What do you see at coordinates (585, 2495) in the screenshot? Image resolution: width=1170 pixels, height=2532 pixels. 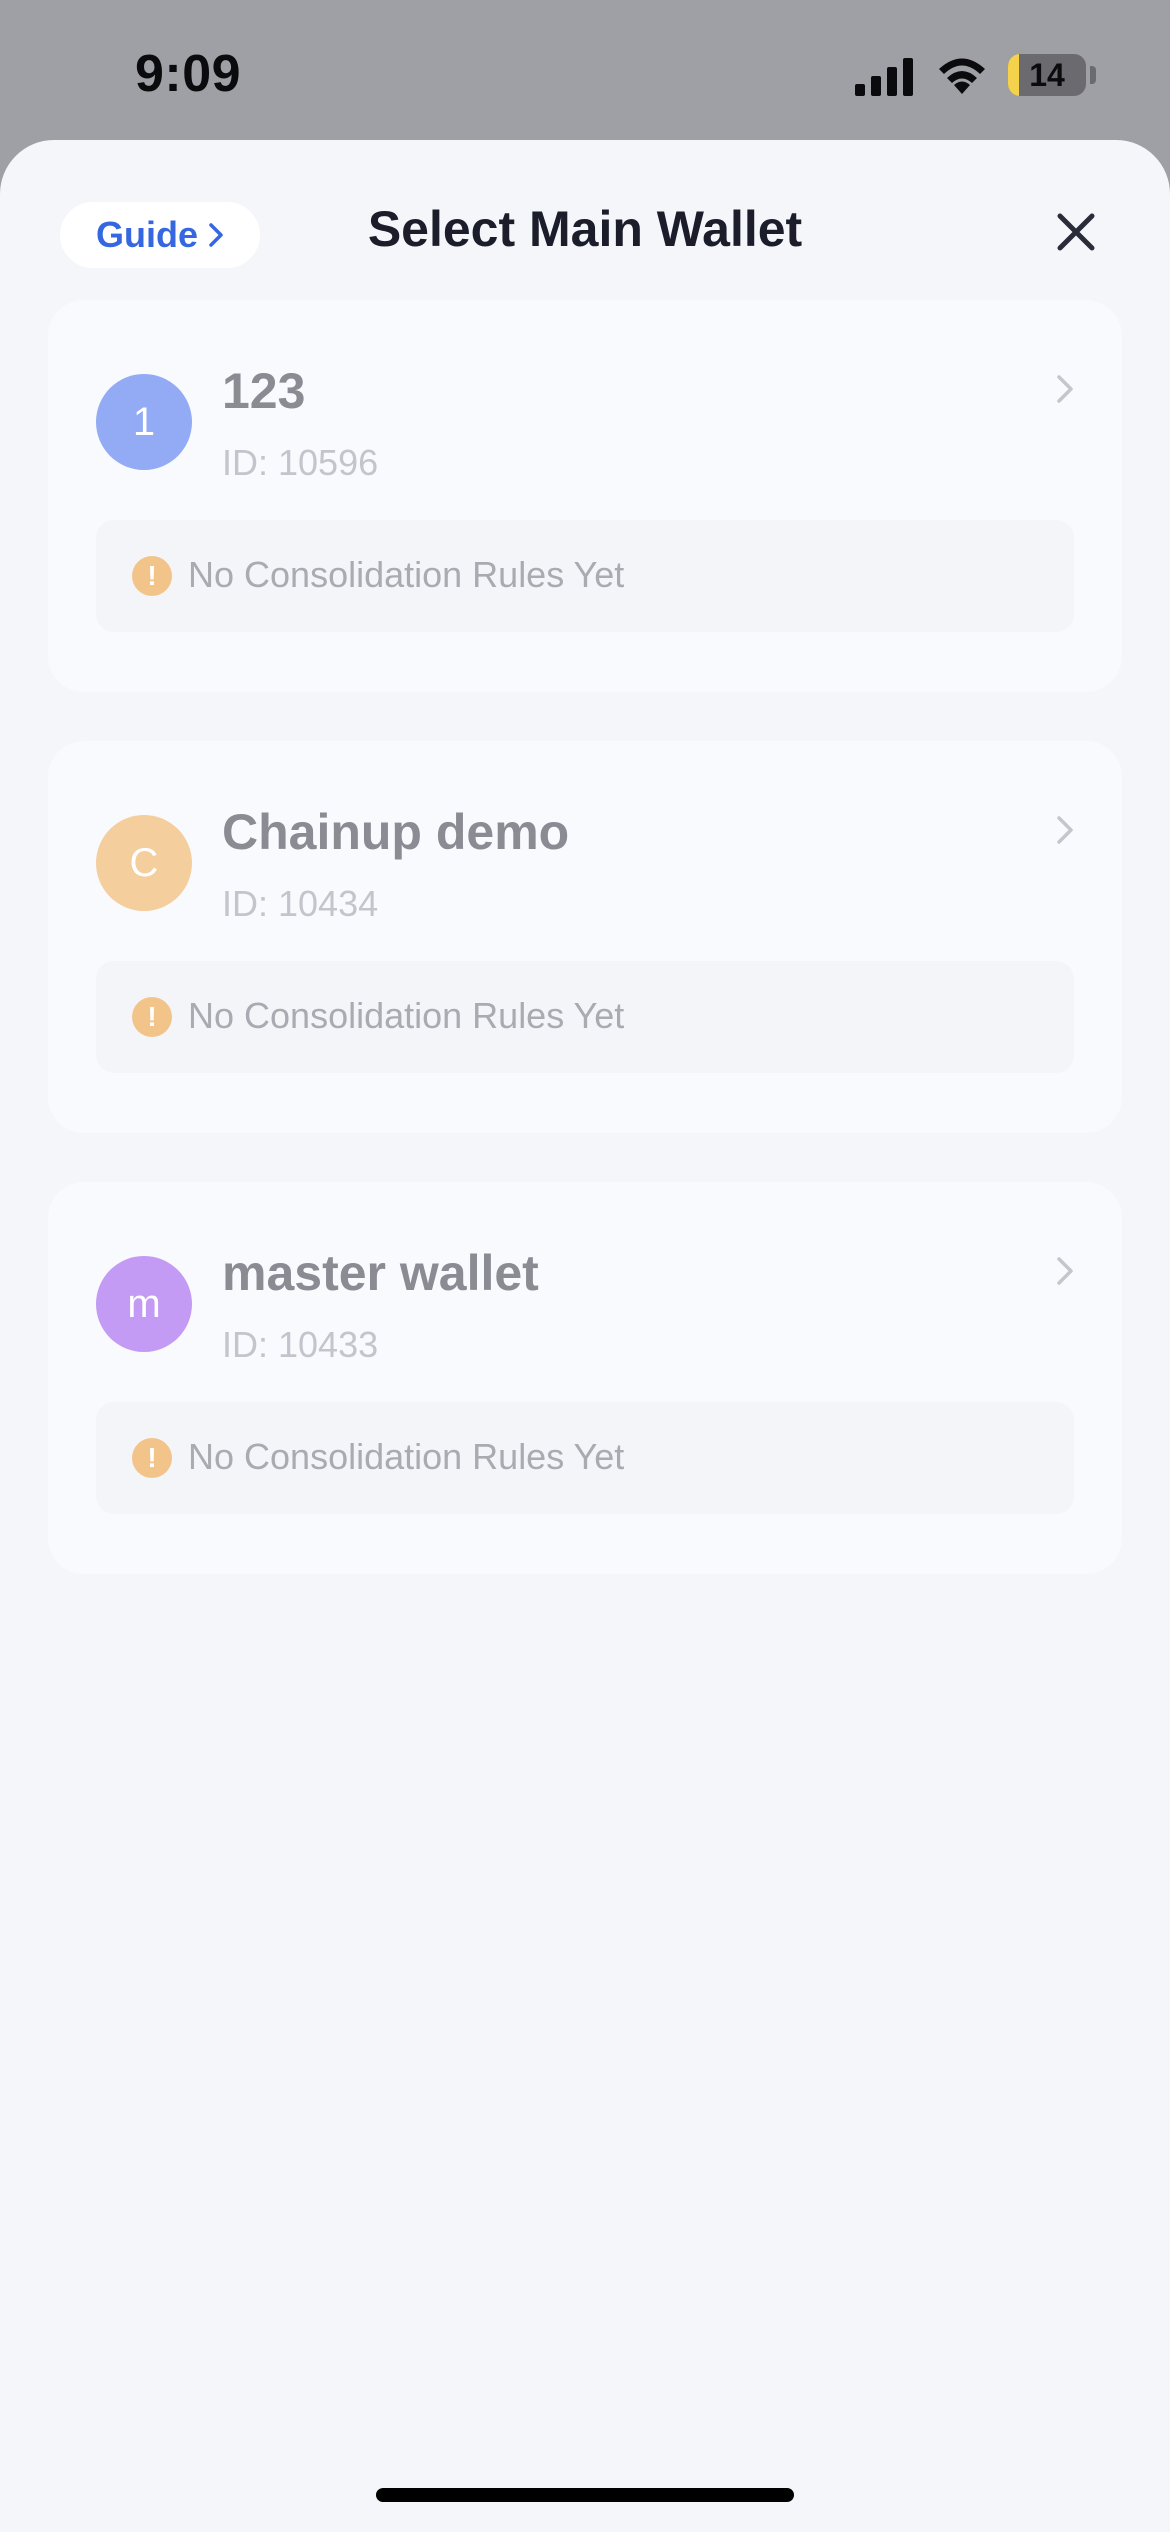 I see `home-indicator` at bounding box center [585, 2495].